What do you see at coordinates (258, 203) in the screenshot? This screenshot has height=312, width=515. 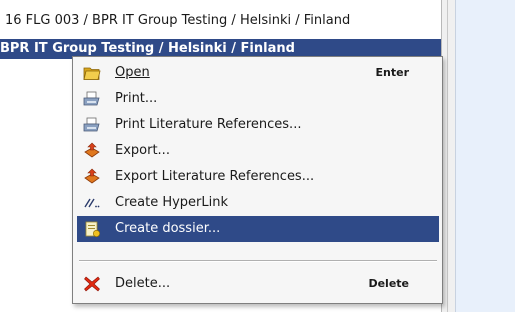 I see `menu-item-create-hyperlink: Create HyperLink` at bounding box center [258, 203].